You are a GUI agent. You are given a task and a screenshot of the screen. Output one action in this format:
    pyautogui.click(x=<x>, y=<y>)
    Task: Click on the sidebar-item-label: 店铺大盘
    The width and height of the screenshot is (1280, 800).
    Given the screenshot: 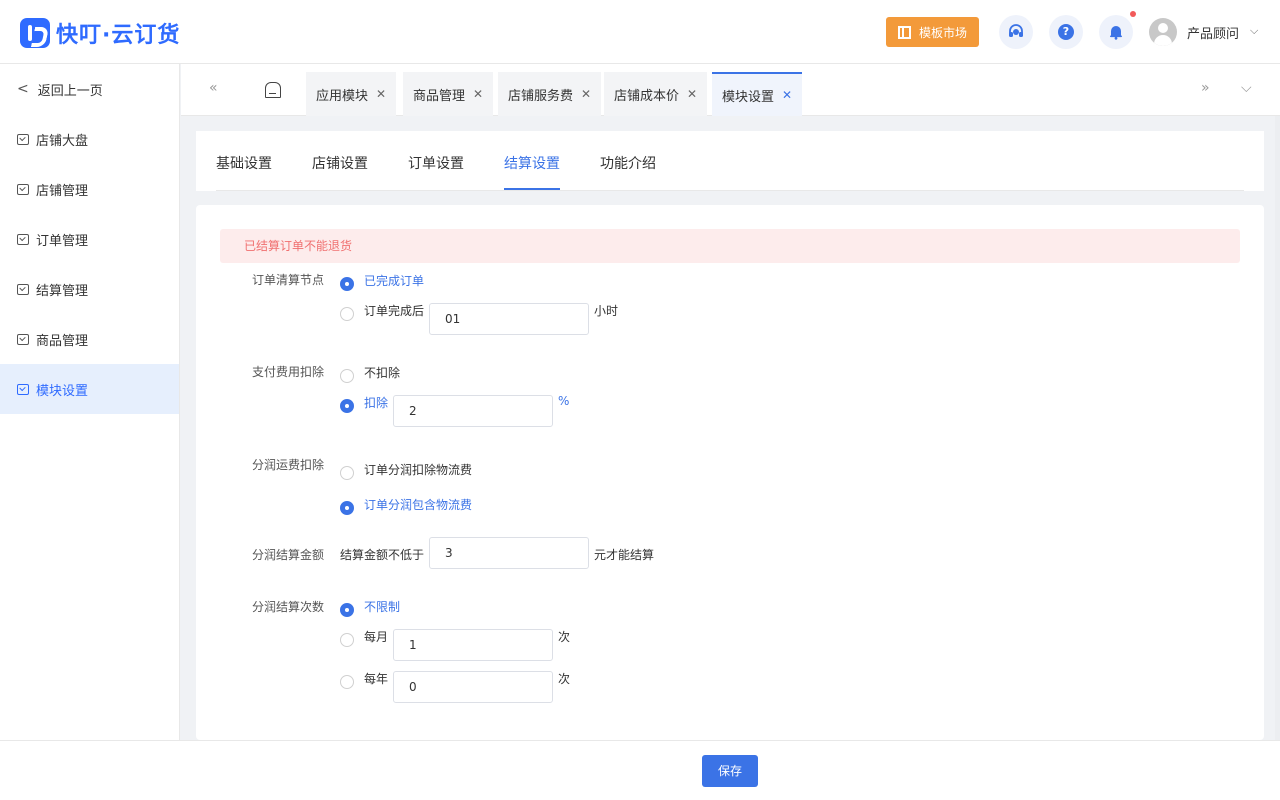 What is the action you would take?
    pyautogui.click(x=62, y=141)
    